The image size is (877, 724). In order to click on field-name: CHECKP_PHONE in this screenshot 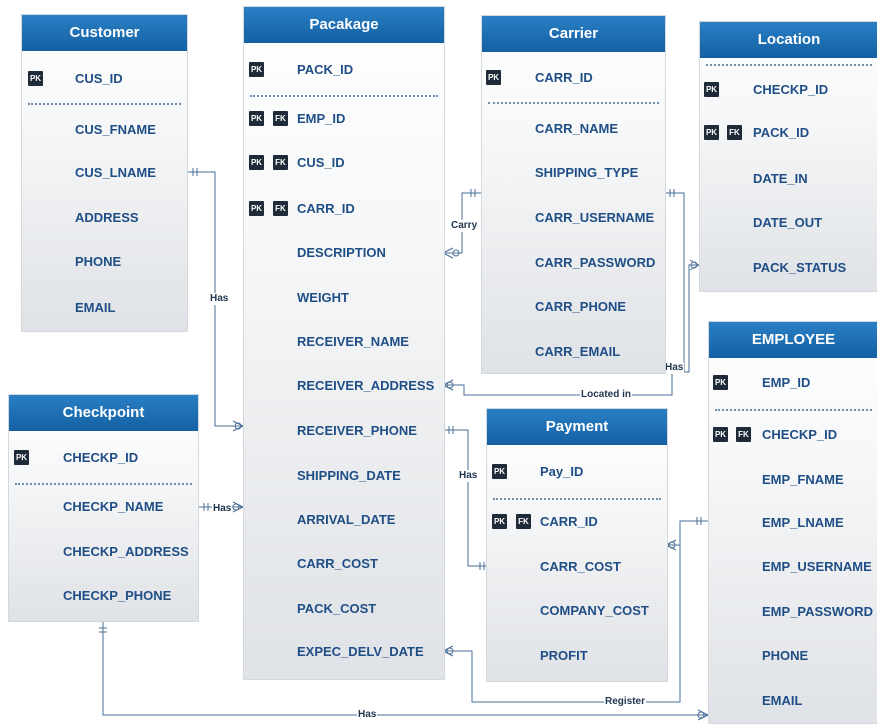, I will do `click(117, 595)`.